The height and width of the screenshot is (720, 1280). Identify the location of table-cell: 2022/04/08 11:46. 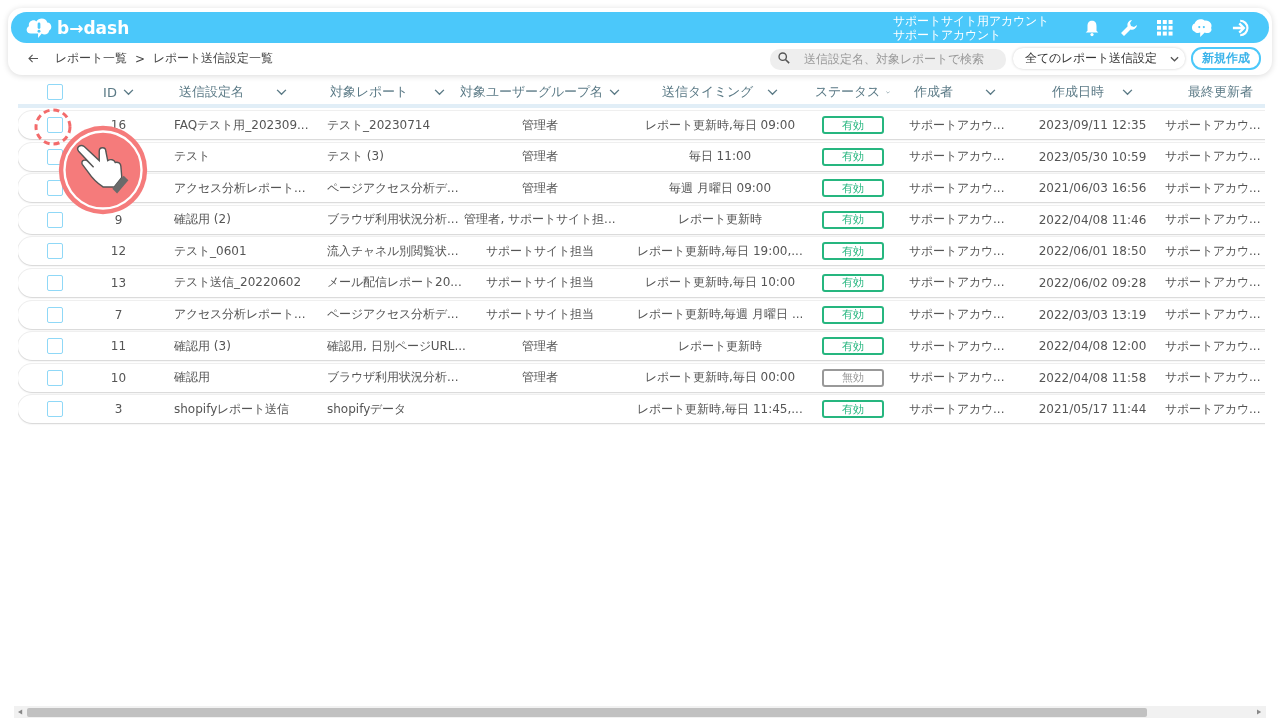
(1092, 219).